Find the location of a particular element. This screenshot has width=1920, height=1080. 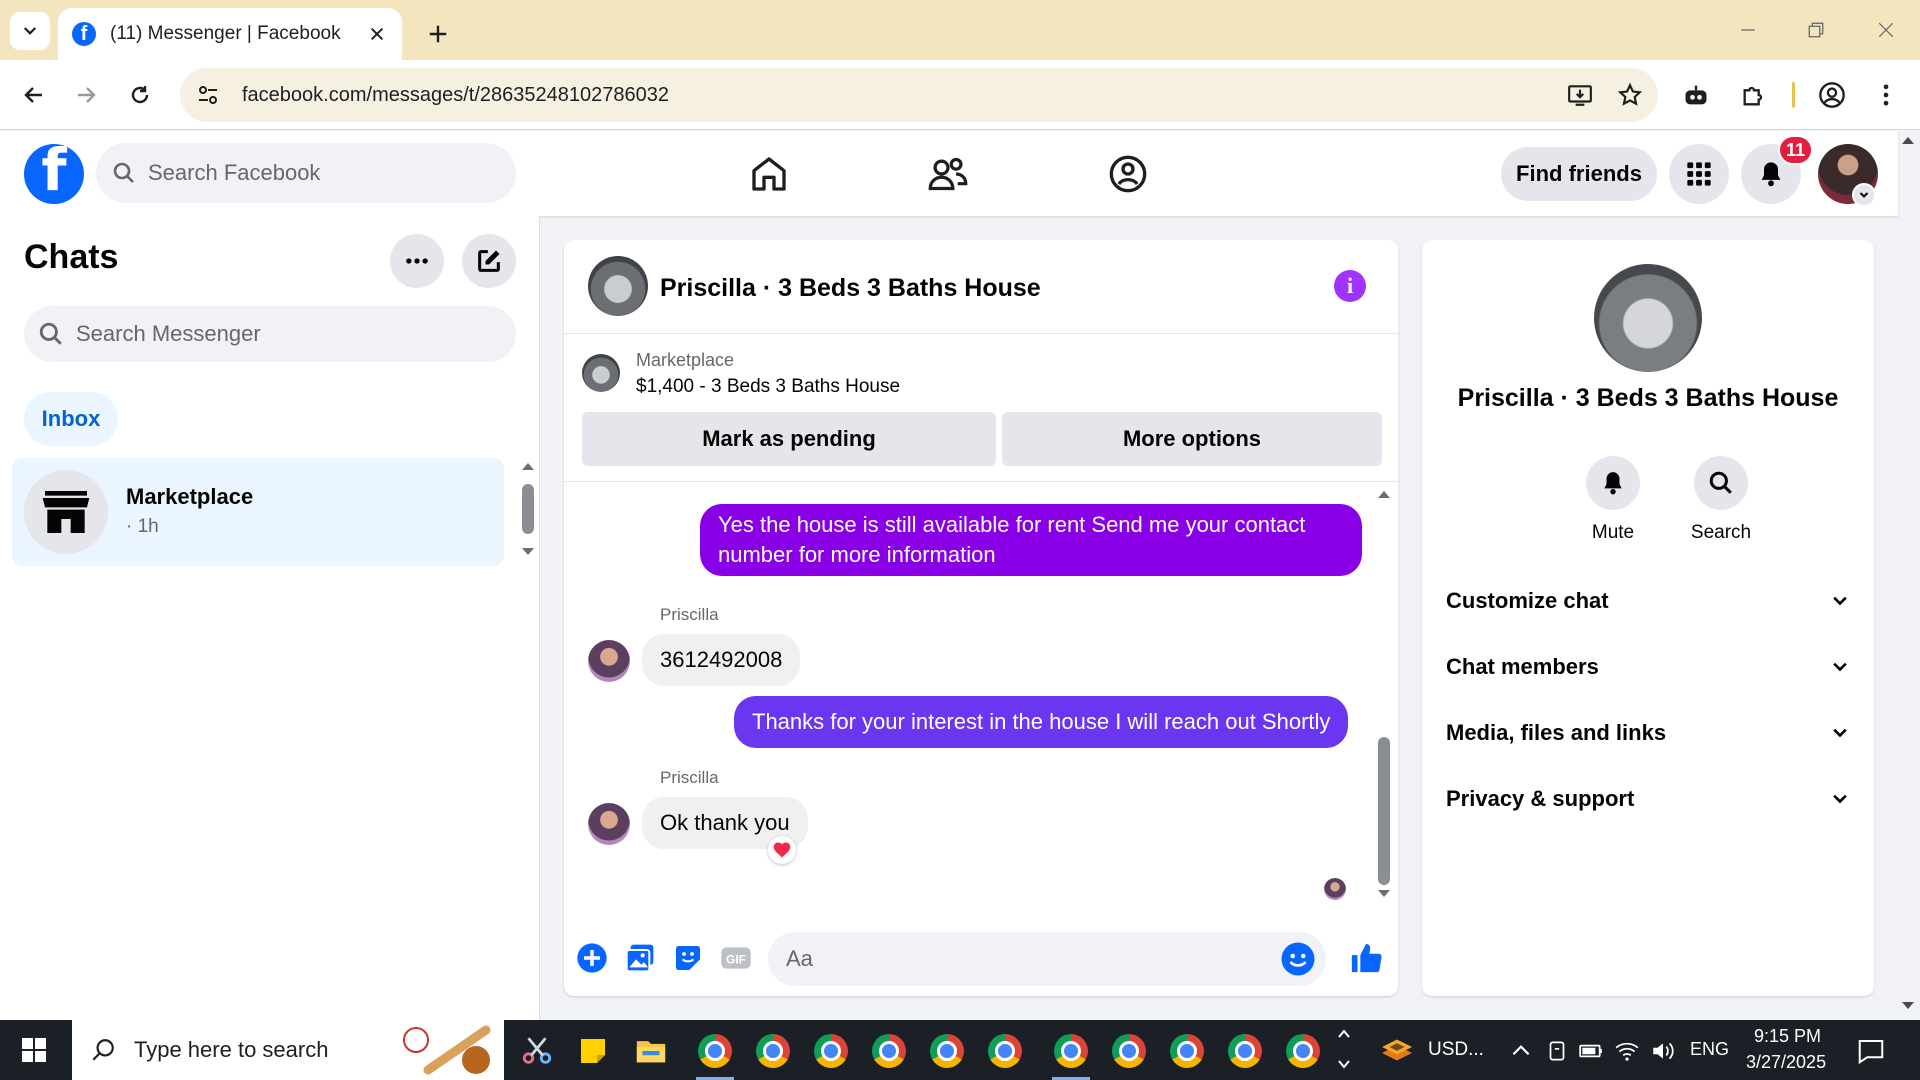

new-tab-button is located at coordinates (438, 34).